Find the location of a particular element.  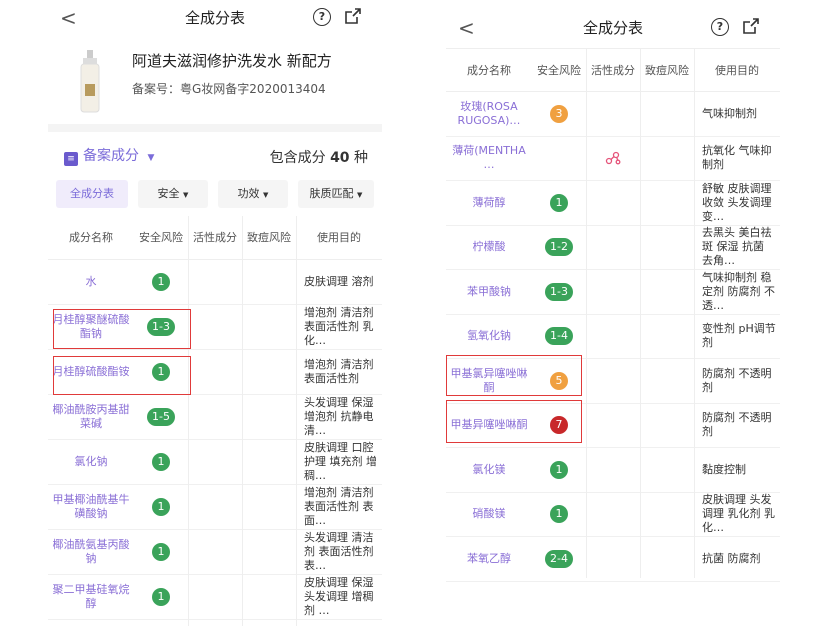

col-safety: 安全风险 is located at coordinates (559, 70).